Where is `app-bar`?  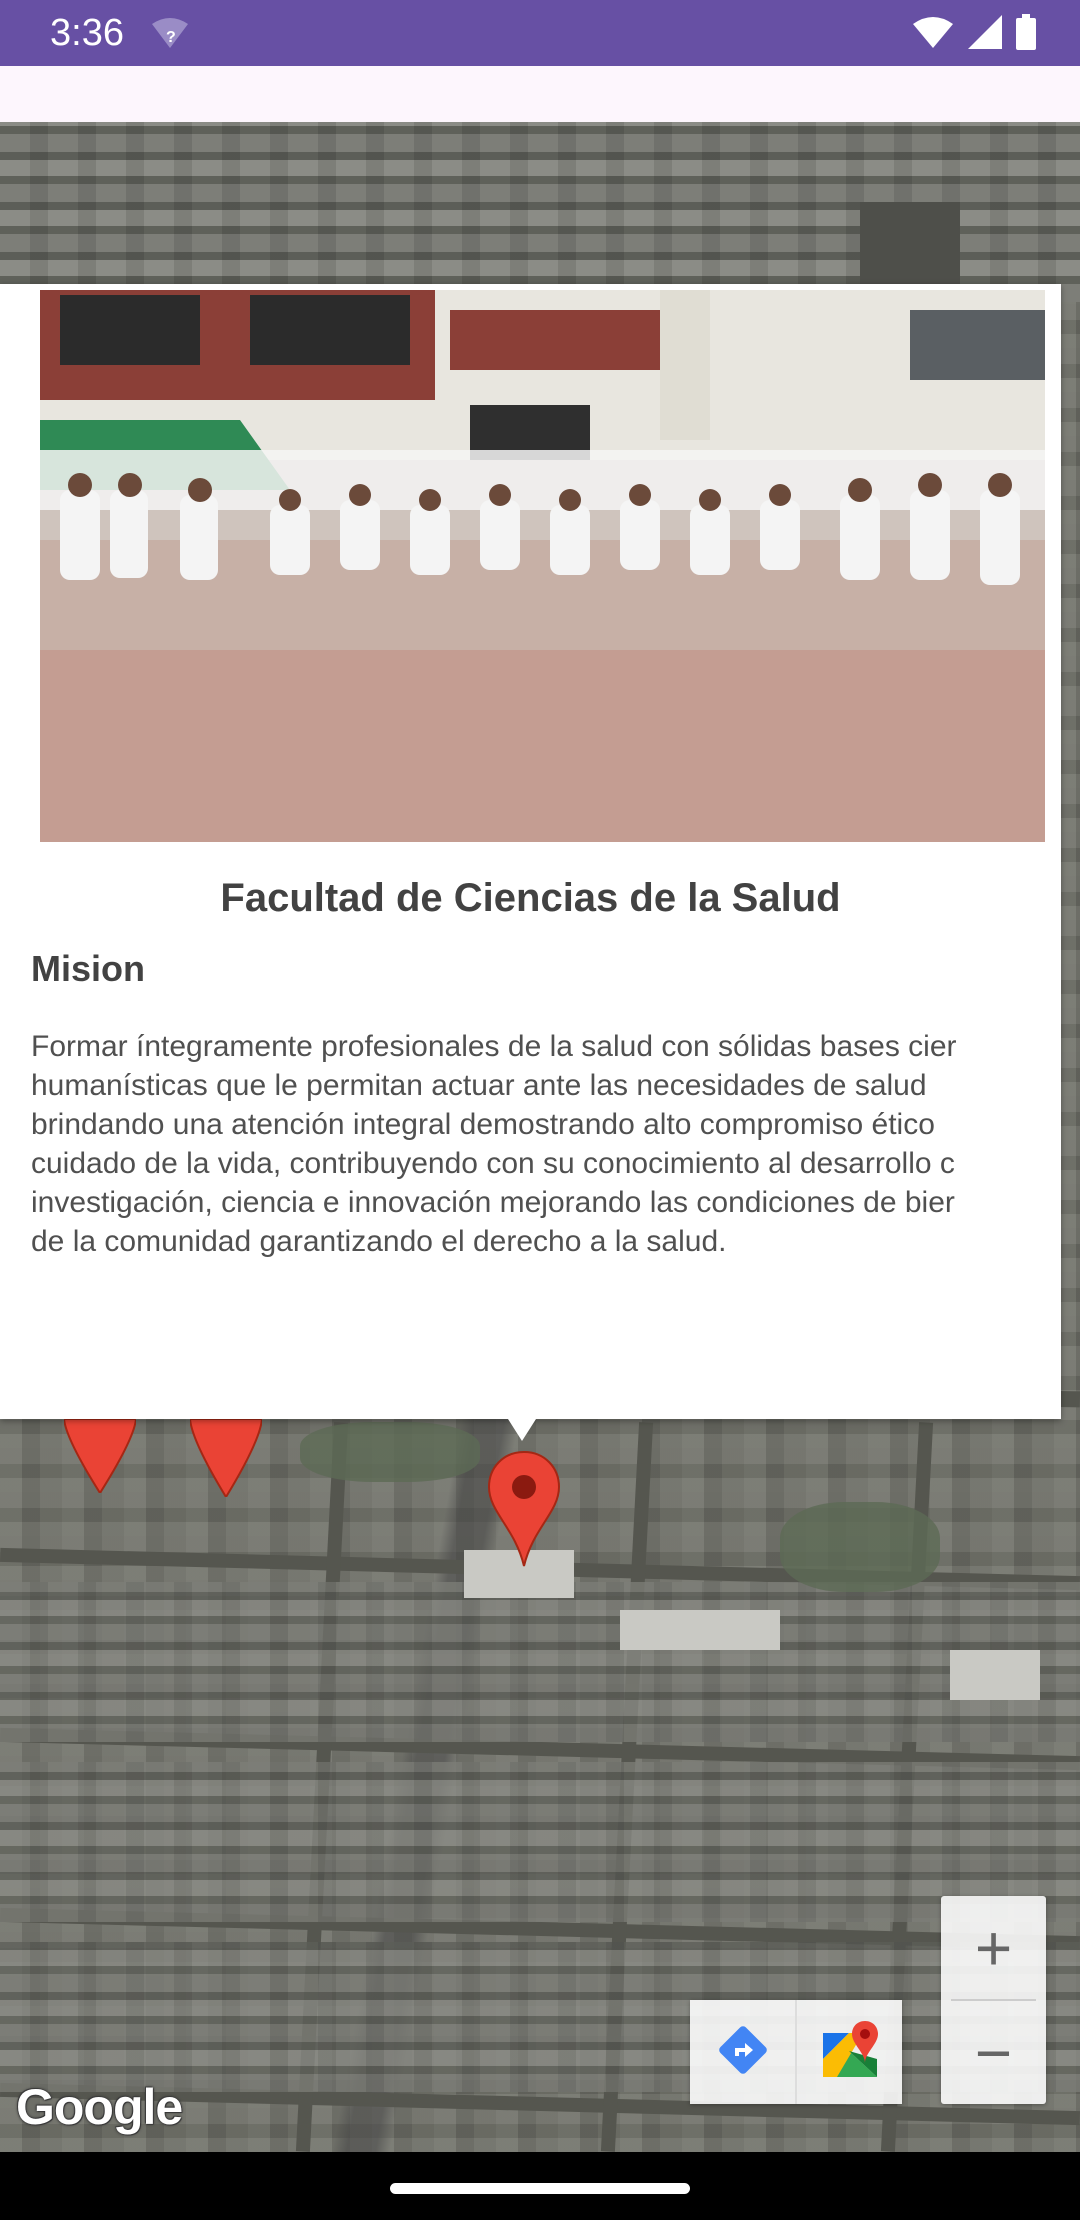
app-bar is located at coordinates (540, 94).